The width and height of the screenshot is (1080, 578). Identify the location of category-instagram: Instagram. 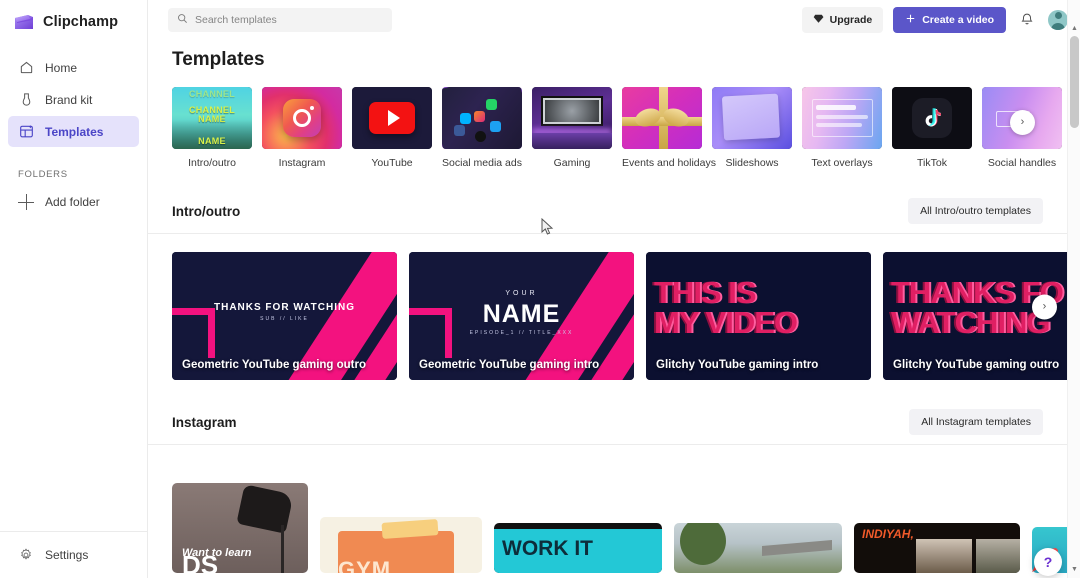
(302, 128).